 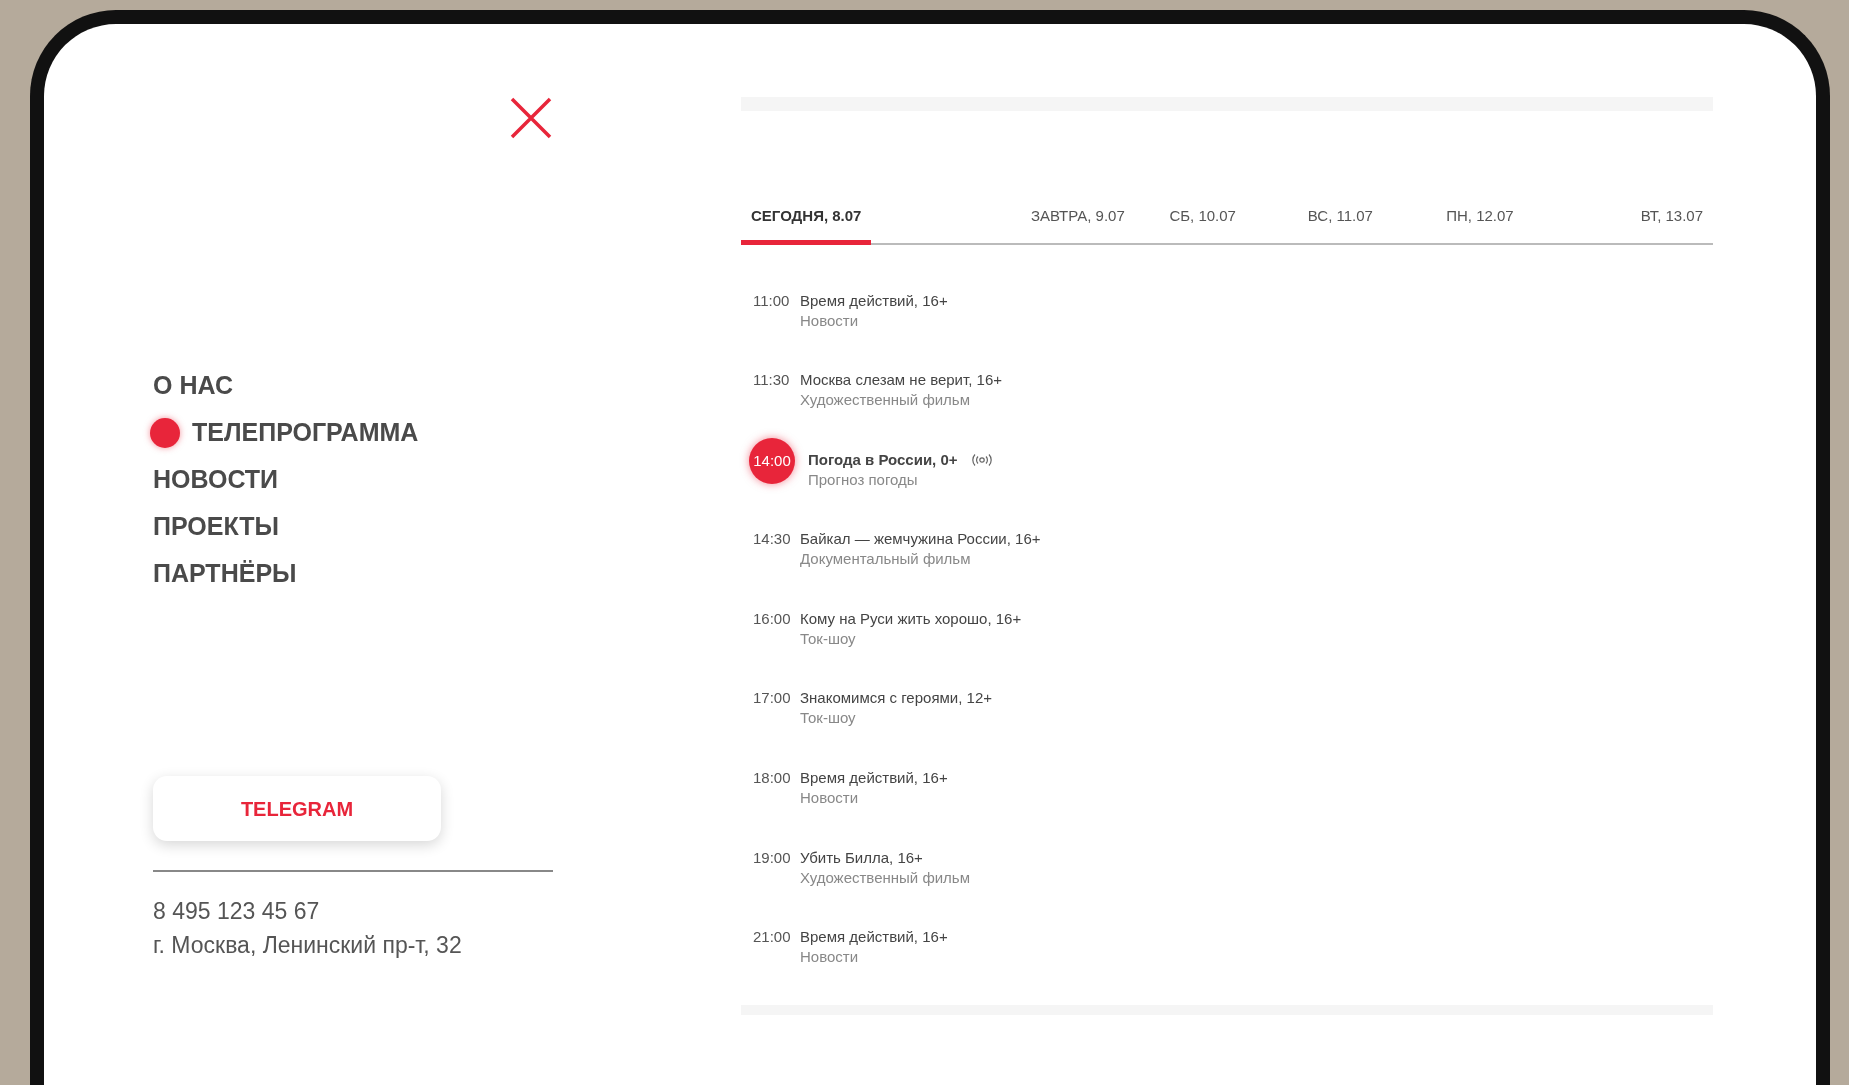 I want to click on program-title: Убить Билла, 16+, so click(x=861, y=857).